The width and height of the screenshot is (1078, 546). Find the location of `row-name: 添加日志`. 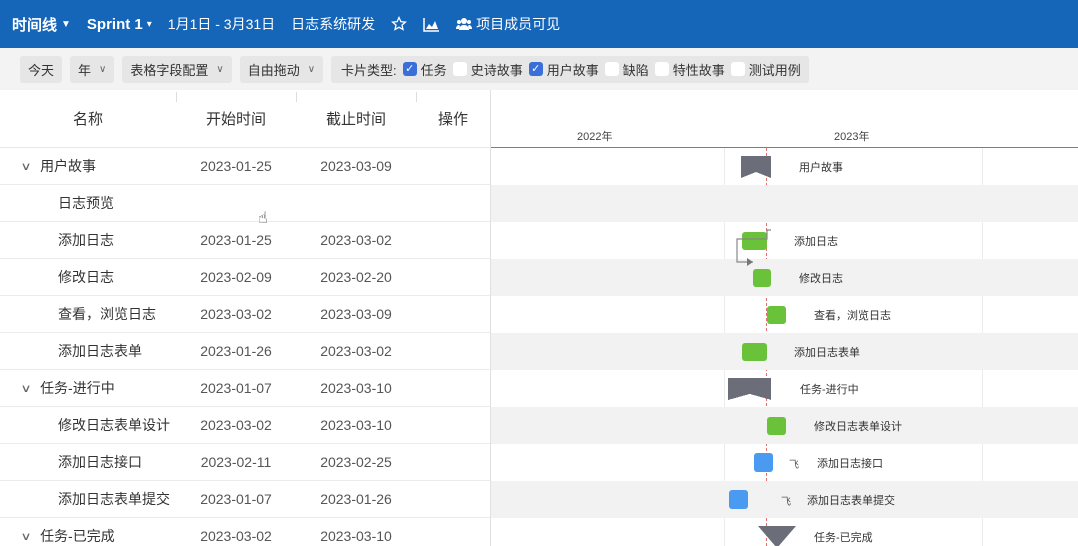

row-name: 添加日志 is located at coordinates (86, 240).